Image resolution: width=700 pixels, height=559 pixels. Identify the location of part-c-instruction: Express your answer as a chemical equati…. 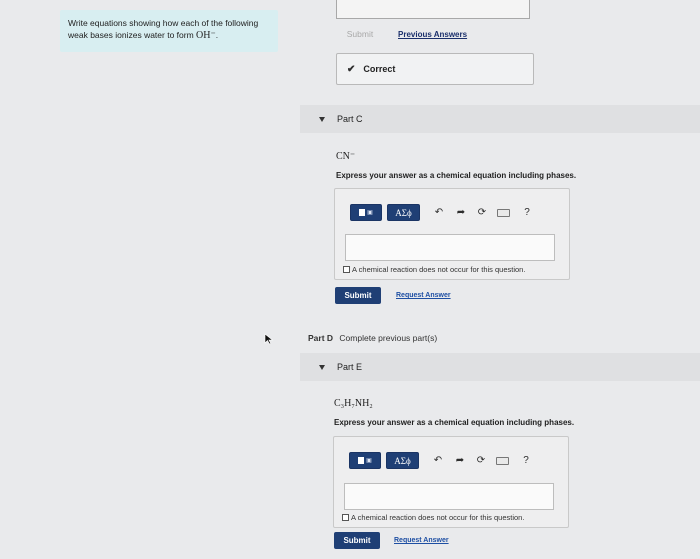
(456, 175).